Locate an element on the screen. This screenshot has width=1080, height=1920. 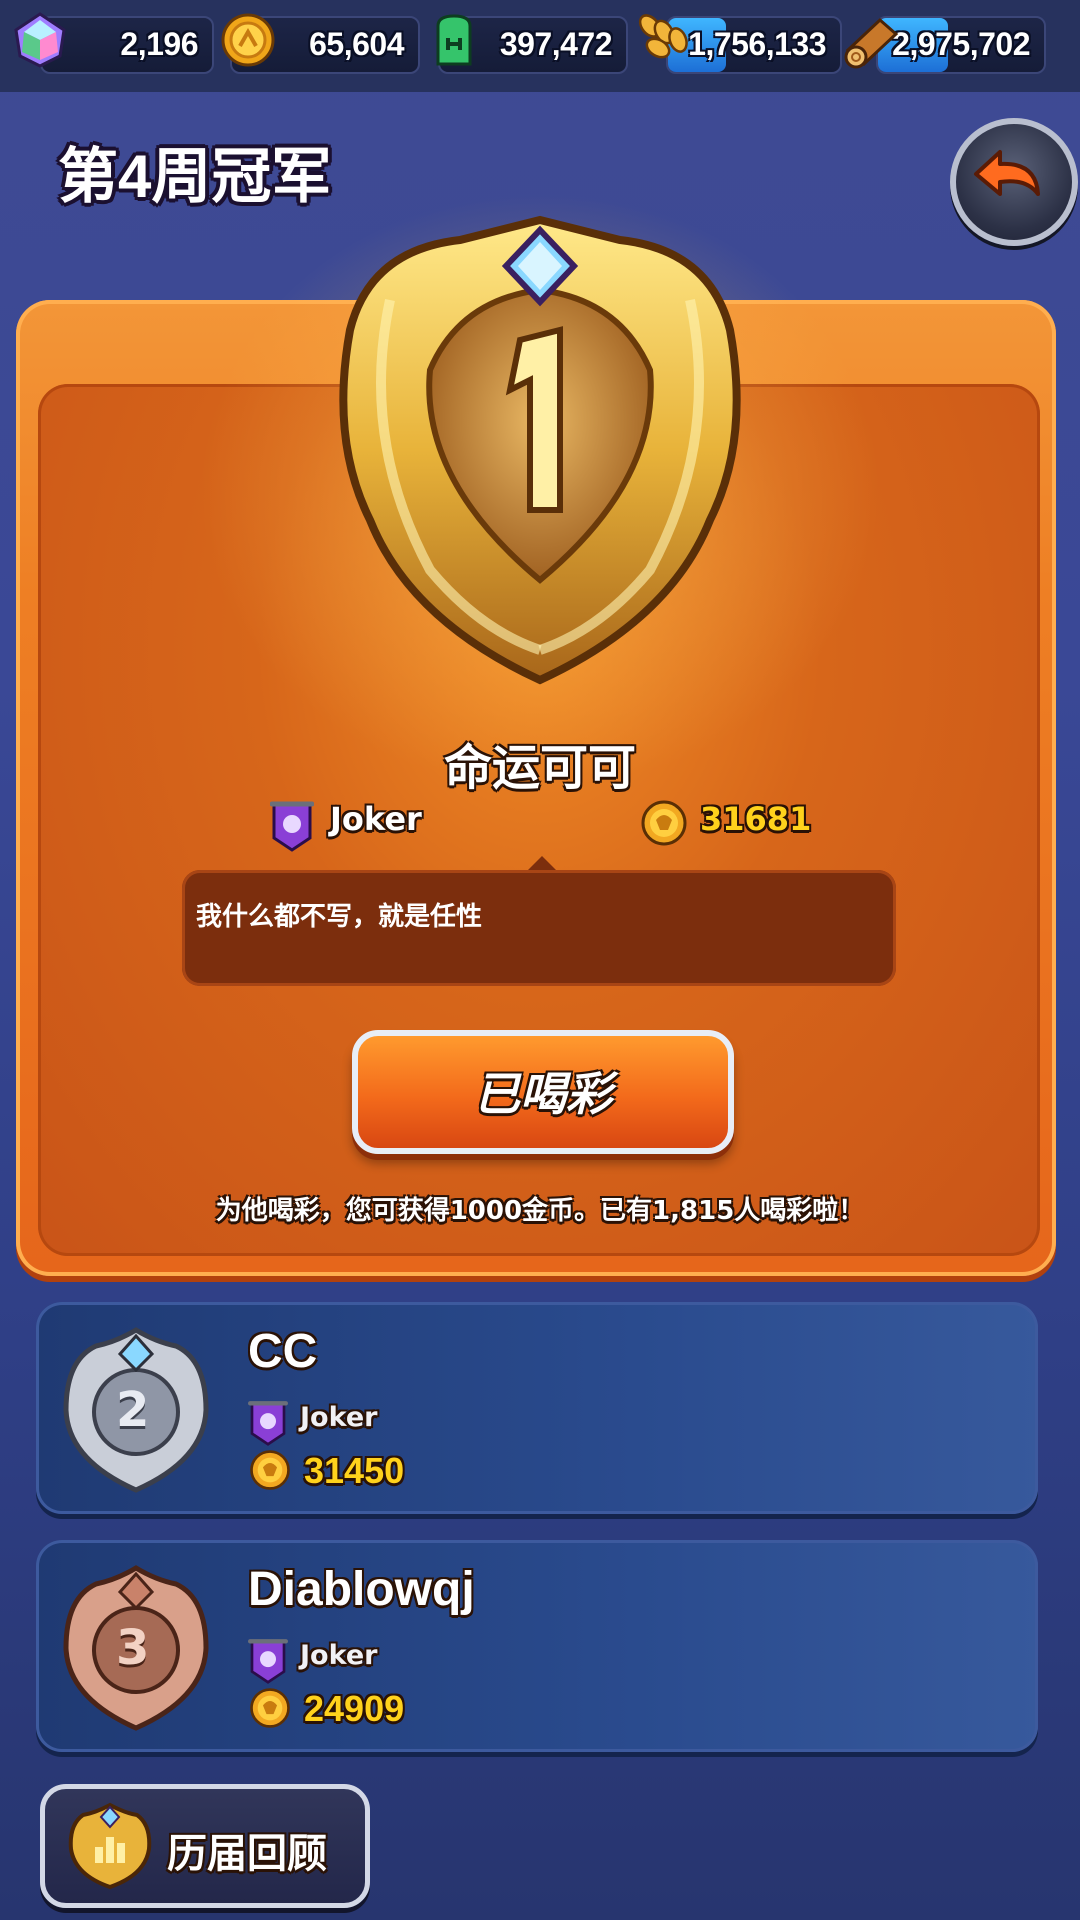
back-button is located at coordinates (1014, 182).